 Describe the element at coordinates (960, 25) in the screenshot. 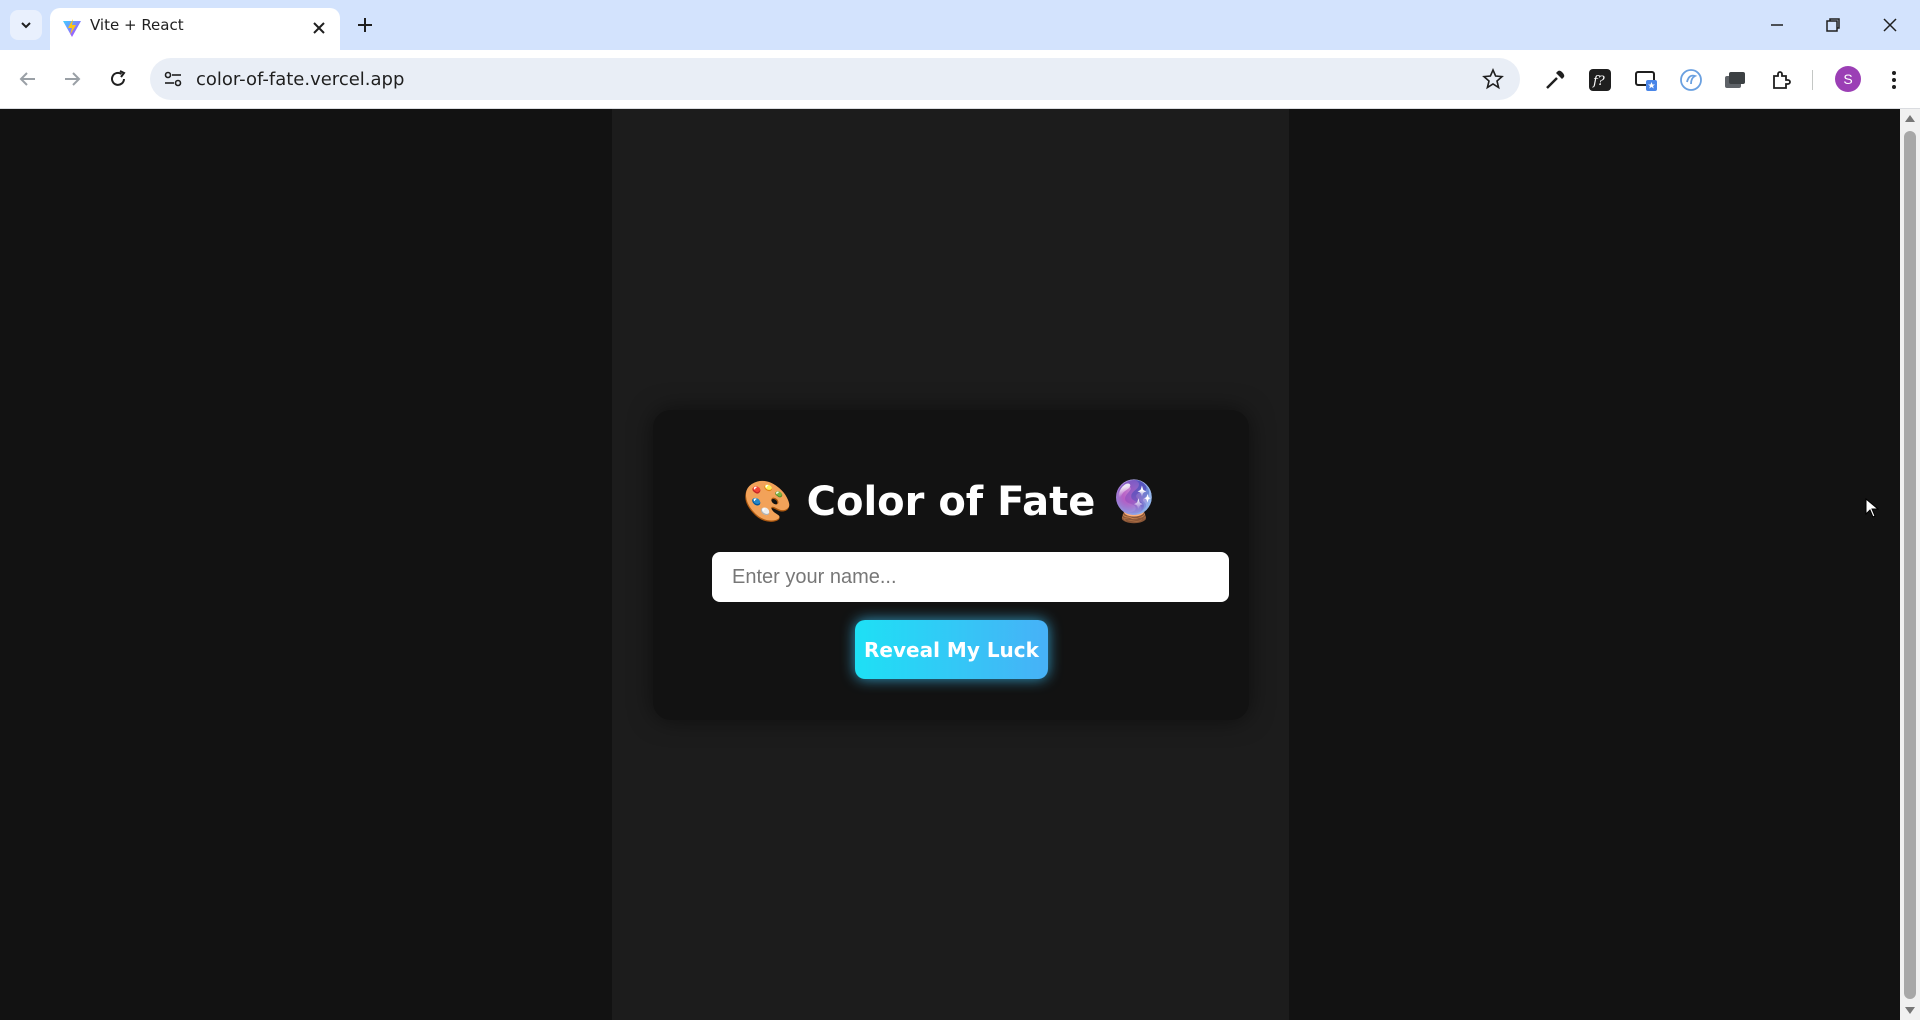

I see `tab-strip: Vite + React` at that location.